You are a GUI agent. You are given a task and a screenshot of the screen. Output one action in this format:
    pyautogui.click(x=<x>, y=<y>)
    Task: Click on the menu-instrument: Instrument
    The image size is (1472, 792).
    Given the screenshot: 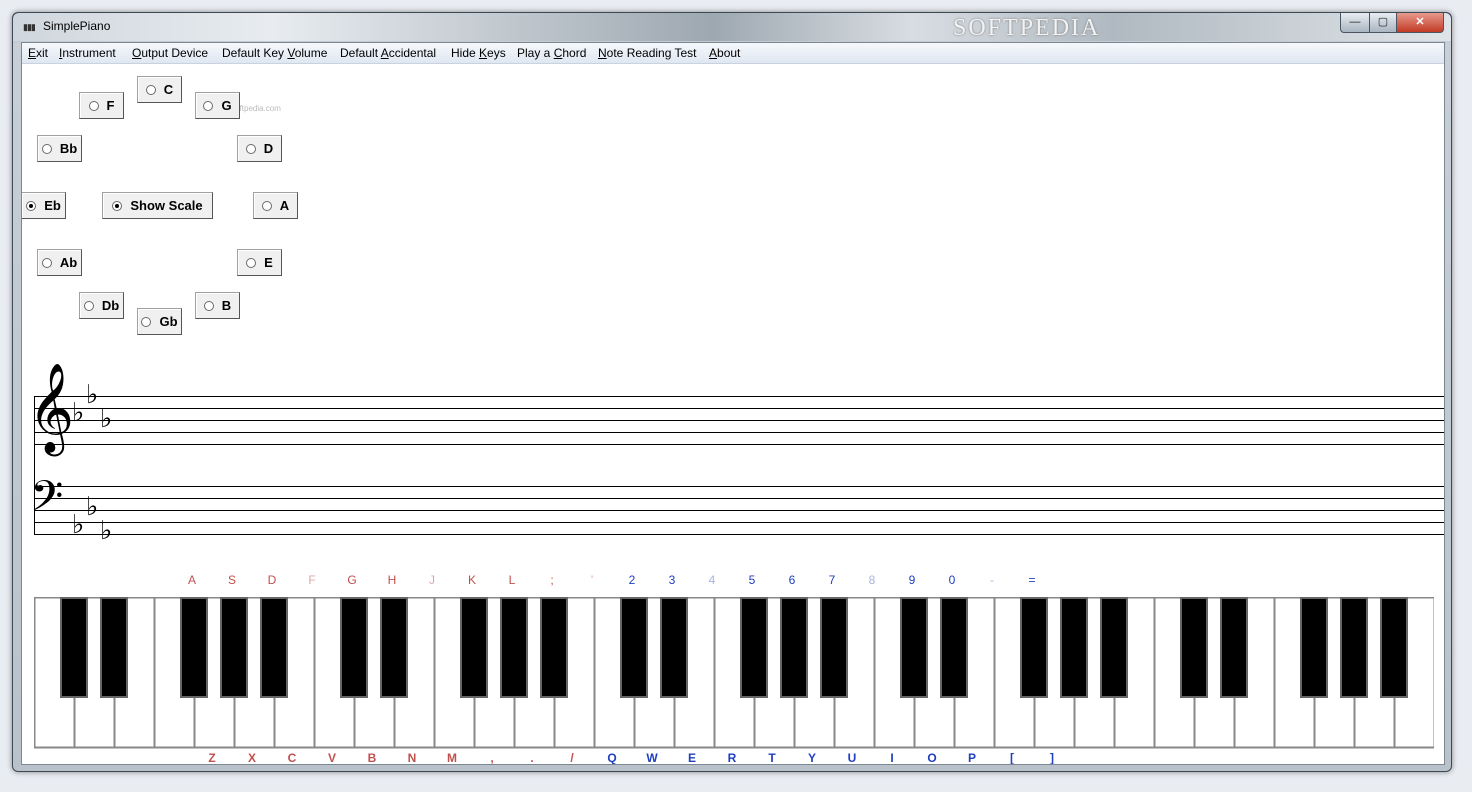 What is the action you would take?
    pyautogui.click(x=87, y=53)
    